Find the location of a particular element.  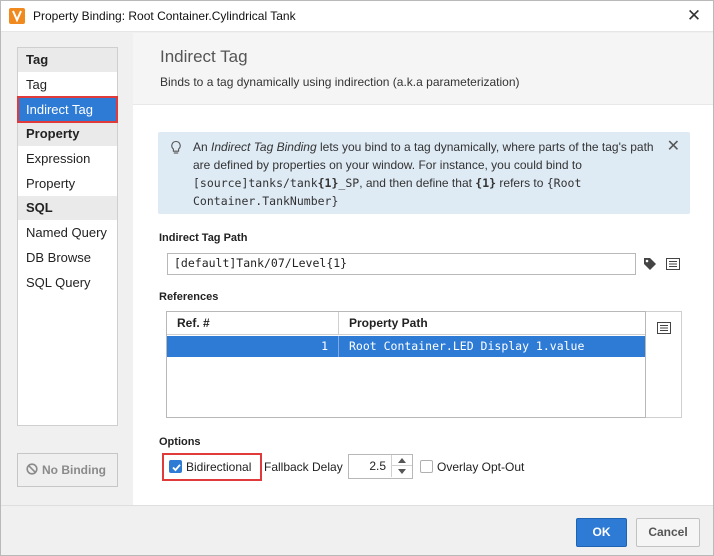

table-cell-ref: 1 is located at coordinates (253, 346).